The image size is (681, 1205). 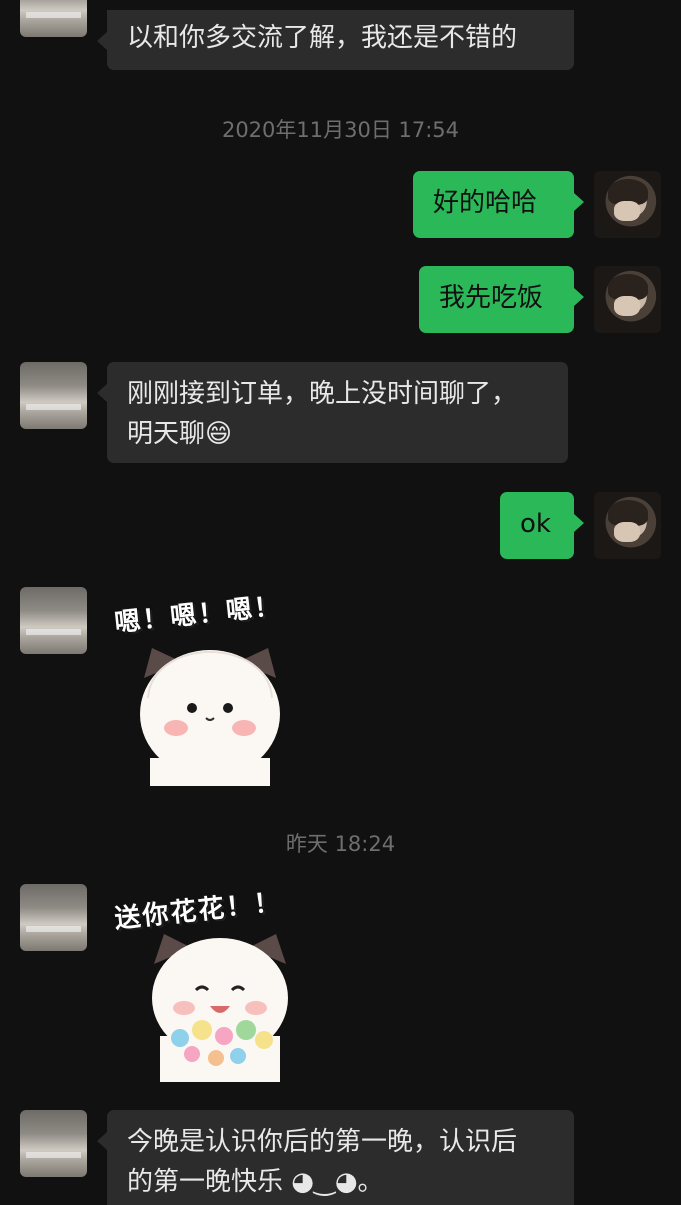 I want to click on cat-flower-sticker: 送你花花！！, so click(x=210, y=986).